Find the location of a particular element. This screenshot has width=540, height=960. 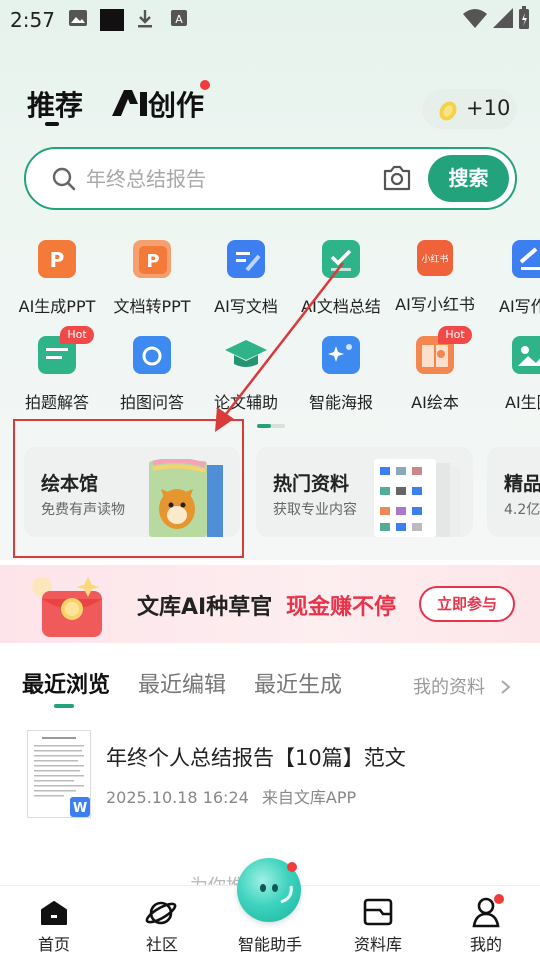

join-now-button: 立即参与 is located at coordinates (467, 604).